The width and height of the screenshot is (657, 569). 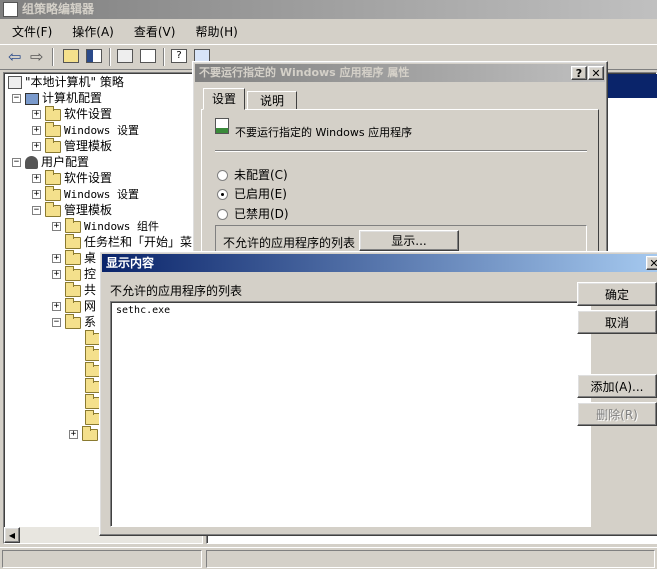 What do you see at coordinates (632, 86) in the screenshot?
I see `details-header` at bounding box center [632, 86].